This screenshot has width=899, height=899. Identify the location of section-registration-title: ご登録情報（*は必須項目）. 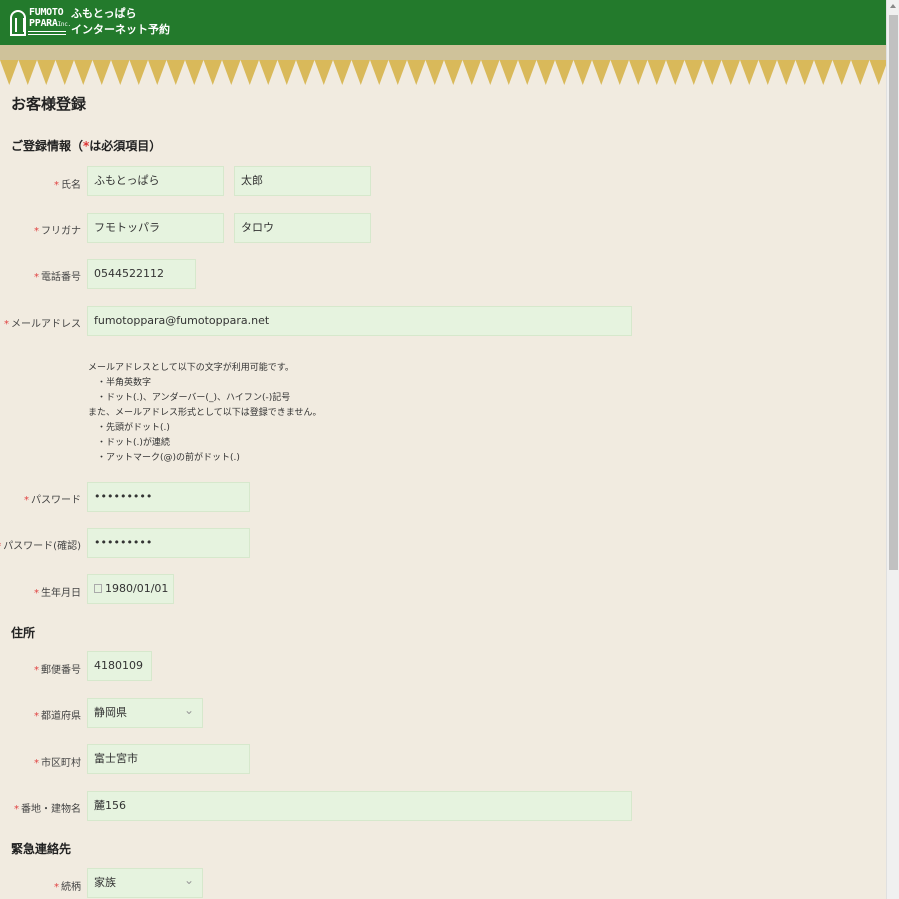
(86, 145).